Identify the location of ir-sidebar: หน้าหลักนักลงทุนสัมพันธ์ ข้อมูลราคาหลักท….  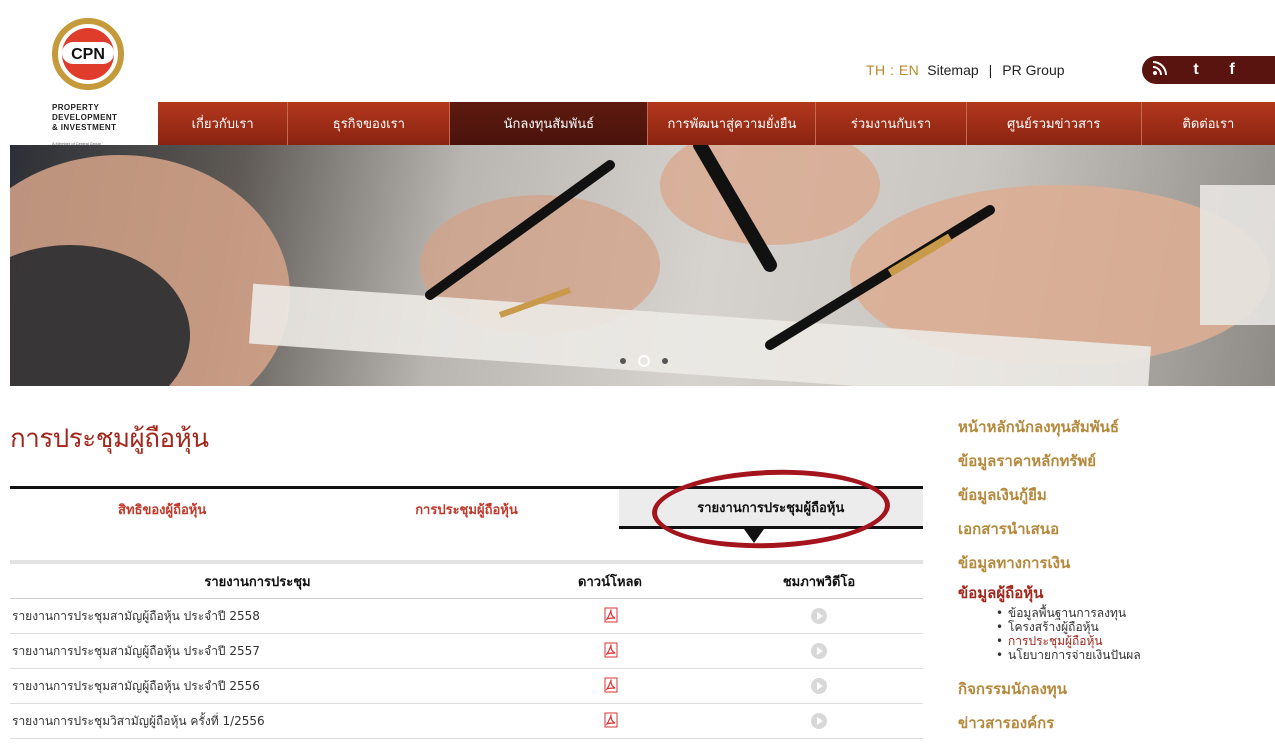
(1116, 575).